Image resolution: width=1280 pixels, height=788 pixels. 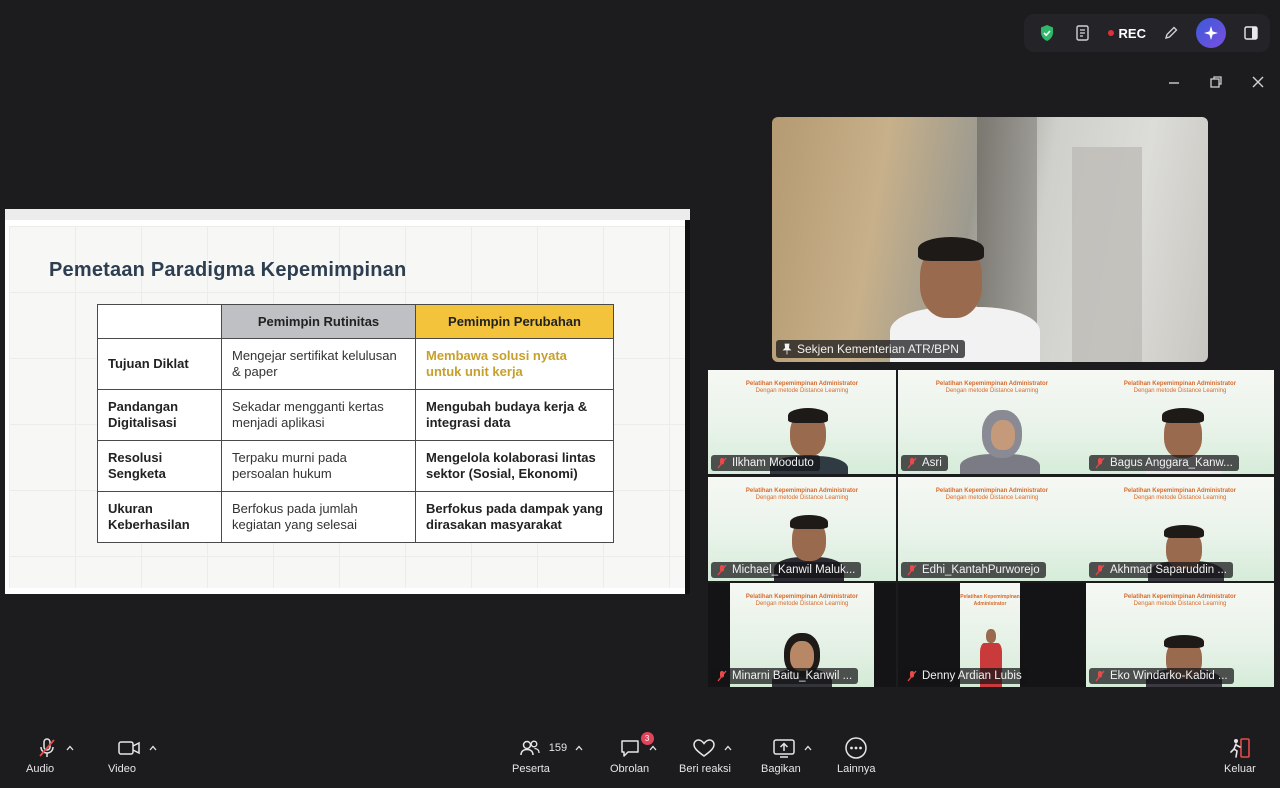 I want to click on ai-sparkle-icon, so click(x=1211, y=33).